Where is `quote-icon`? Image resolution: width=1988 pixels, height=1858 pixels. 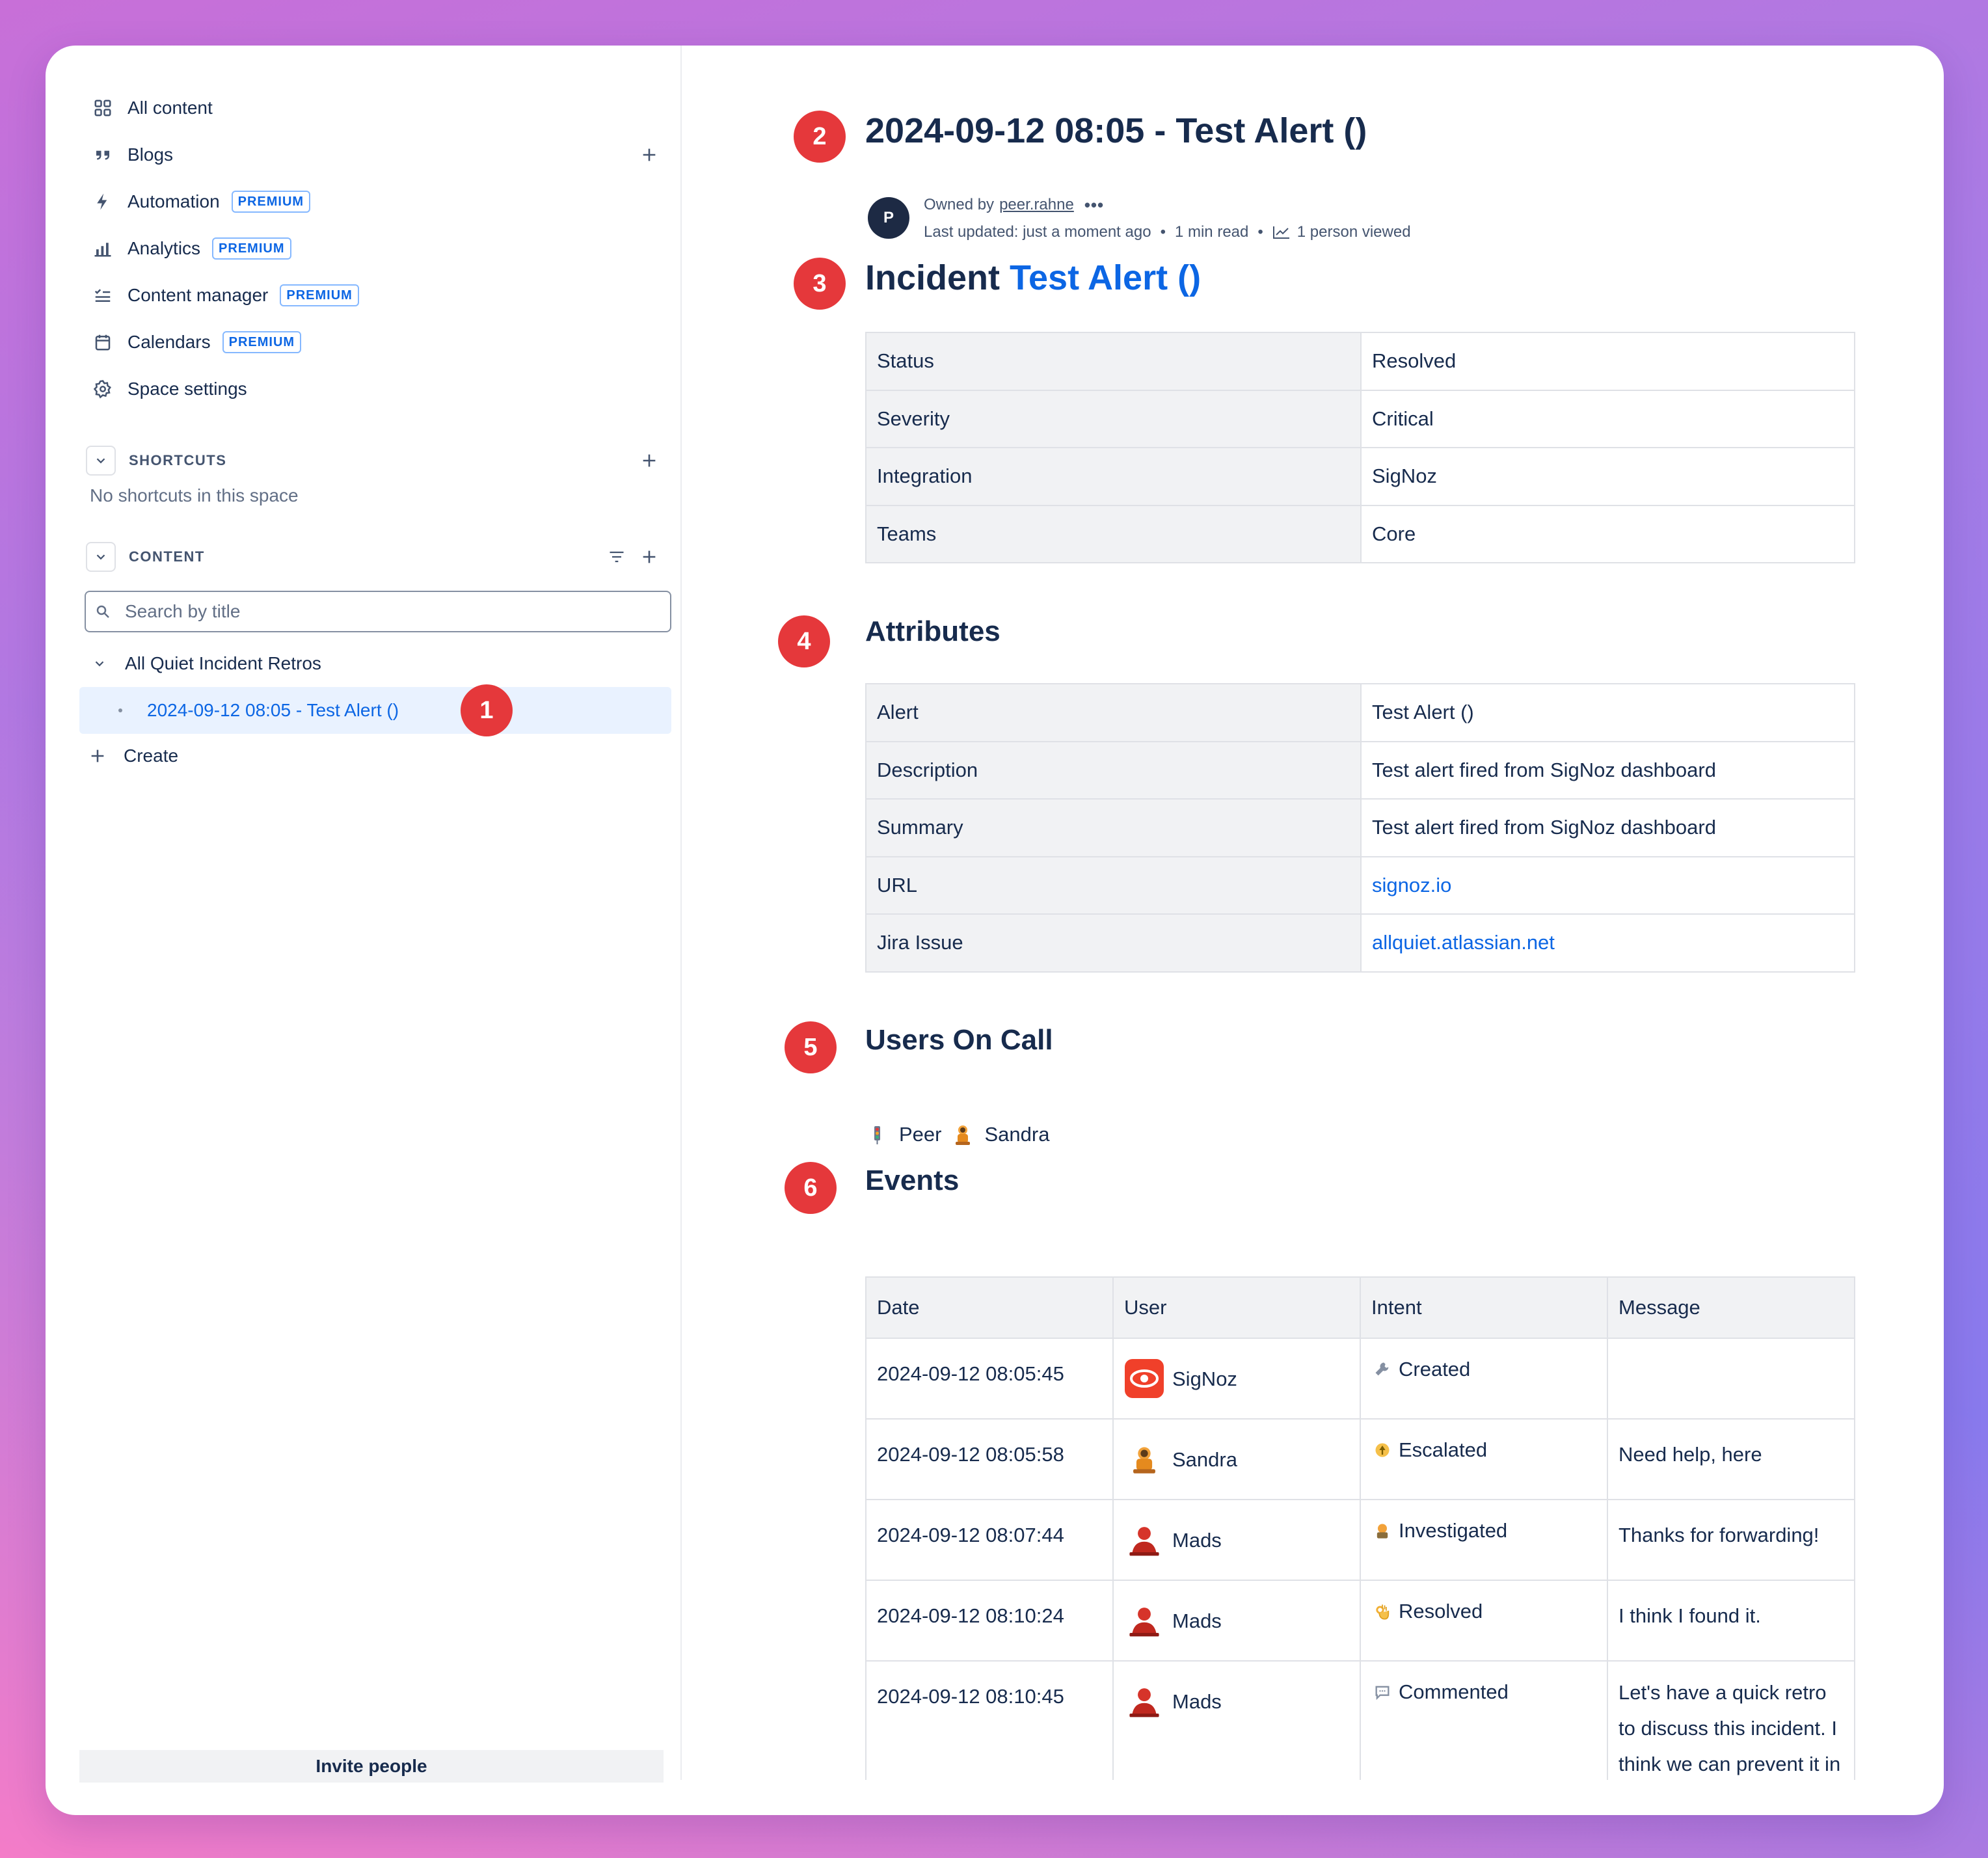 quote-icon is located at coordinates (102, 155).